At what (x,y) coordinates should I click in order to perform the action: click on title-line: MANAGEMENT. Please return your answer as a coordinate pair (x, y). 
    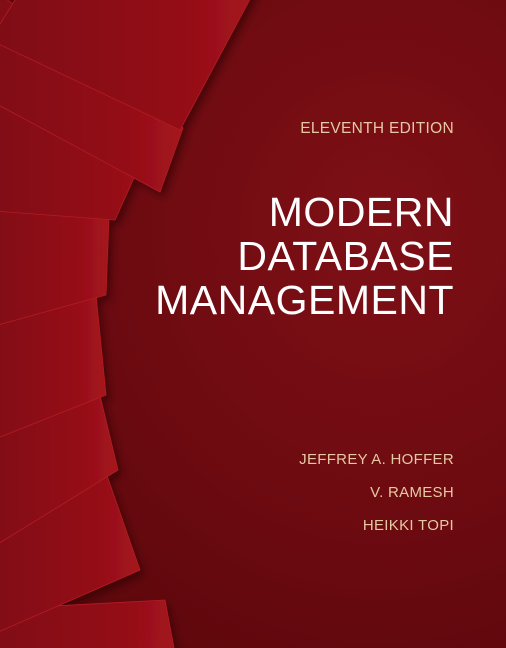
    Looking at the image, I should click on (304, 300).